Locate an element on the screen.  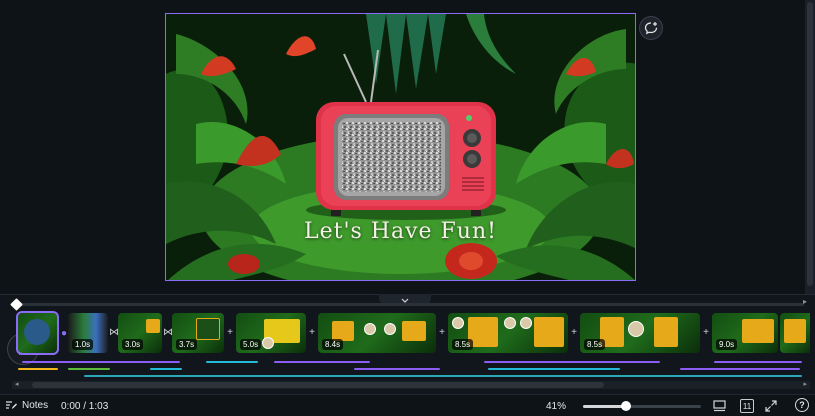
clip-duration: 5.0s is located at coordinates (251, 344).